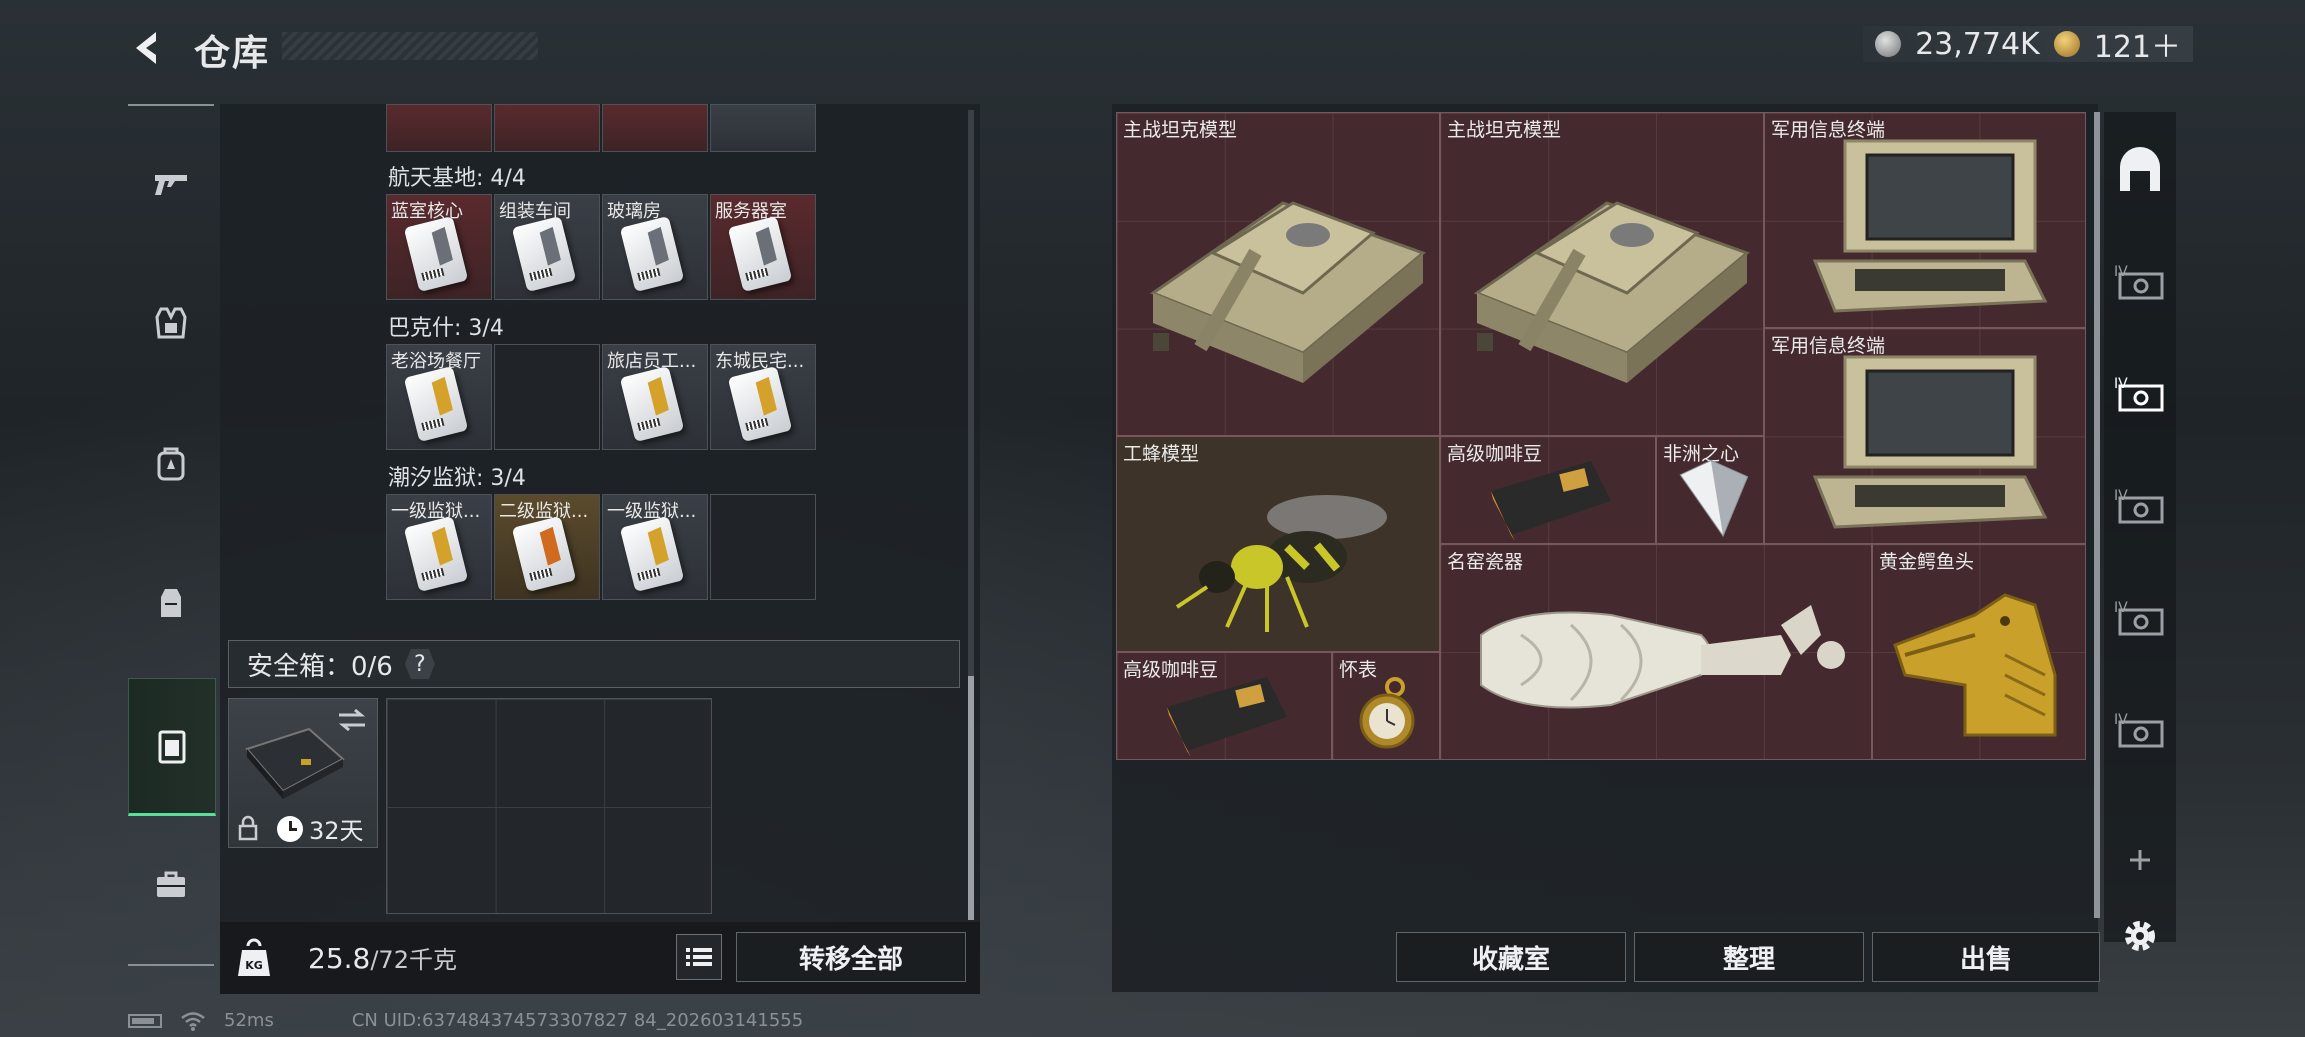  Describe the element at coordinates (1287, 292) in the screenshot. I see `tank-model-icon` at that location.